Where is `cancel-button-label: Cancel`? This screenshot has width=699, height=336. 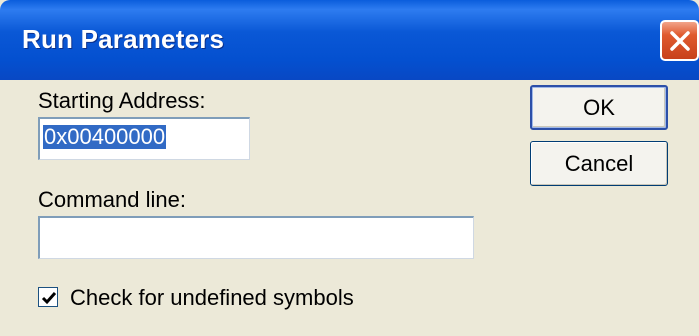
cancel-button-label: Cancel is located at coordinates (599, 163).